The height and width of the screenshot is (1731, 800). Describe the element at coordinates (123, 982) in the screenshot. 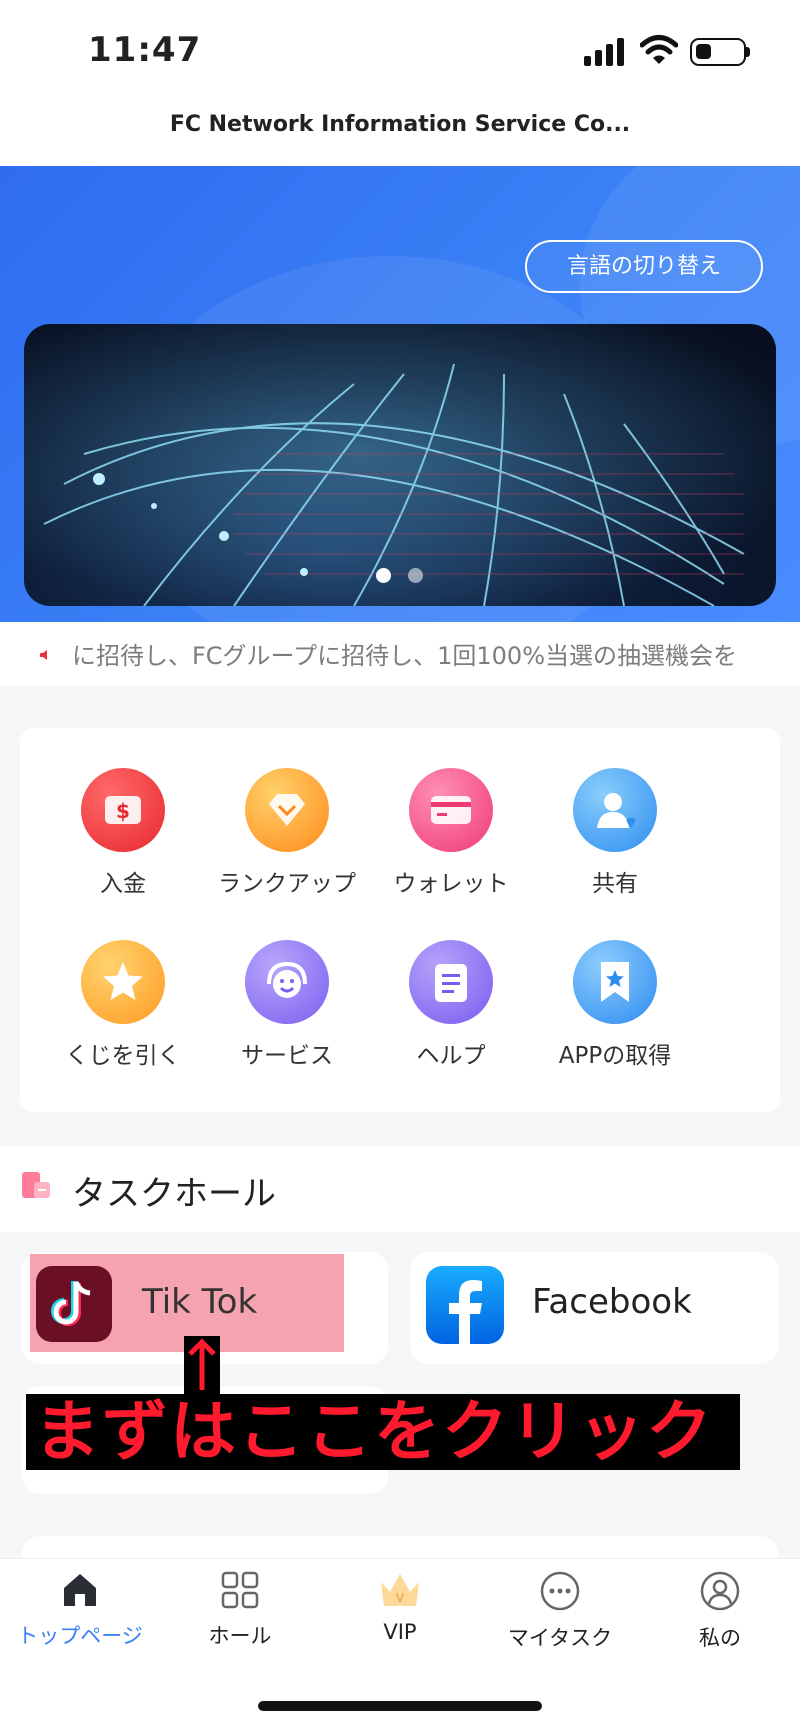

I see `lottery-icon` at that location.